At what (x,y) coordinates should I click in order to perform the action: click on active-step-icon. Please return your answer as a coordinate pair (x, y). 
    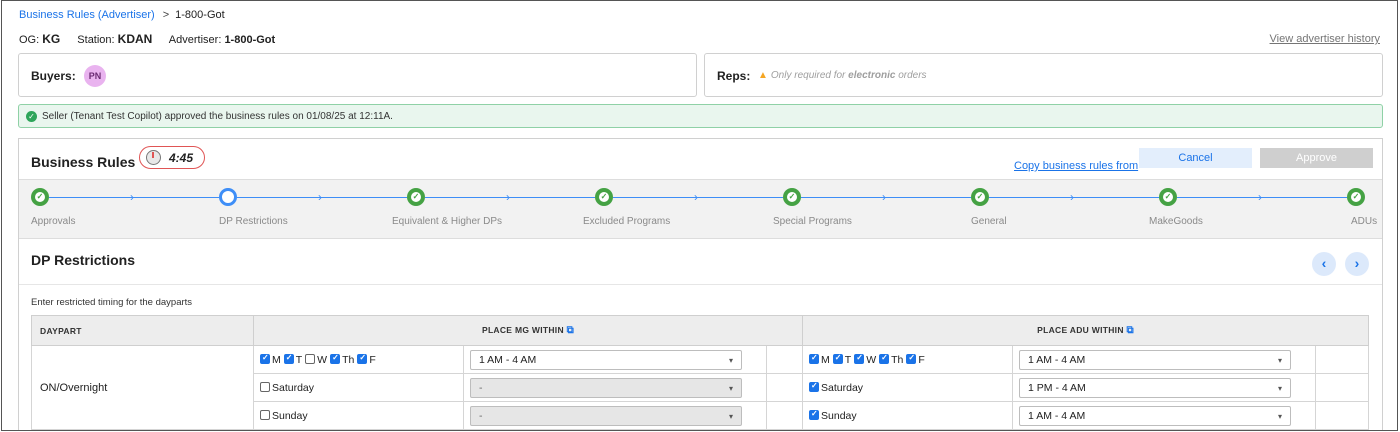
    Looking at the image, I should click on (228, 197).